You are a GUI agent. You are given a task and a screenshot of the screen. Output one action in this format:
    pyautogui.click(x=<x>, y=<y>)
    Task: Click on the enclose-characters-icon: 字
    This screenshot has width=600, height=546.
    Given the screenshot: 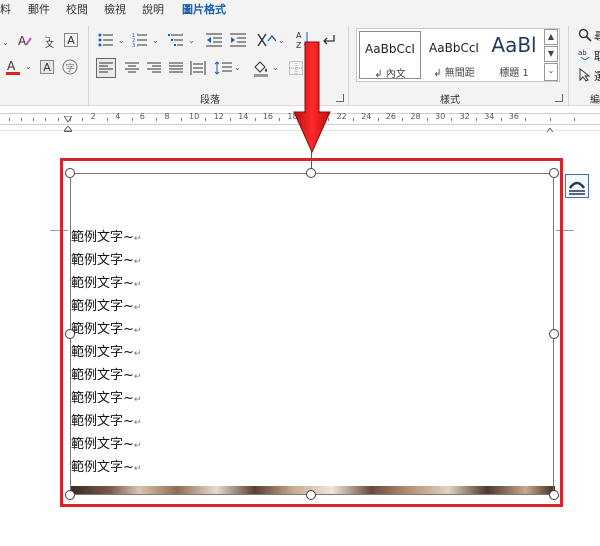 What is the action you would take?
    pyautogui.click(x=70, y=67)
    